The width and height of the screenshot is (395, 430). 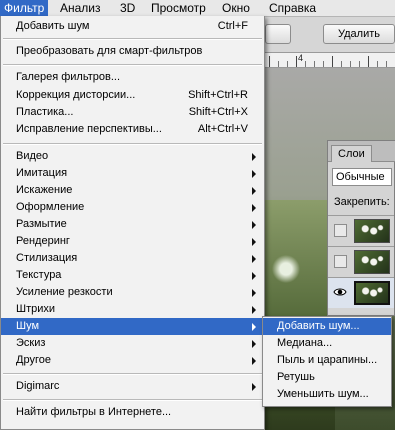 What do you see at coordinates (232, 26) in the screenshot?
I see `shortcut: Ctrl+F` at bounding box center [232, 26].